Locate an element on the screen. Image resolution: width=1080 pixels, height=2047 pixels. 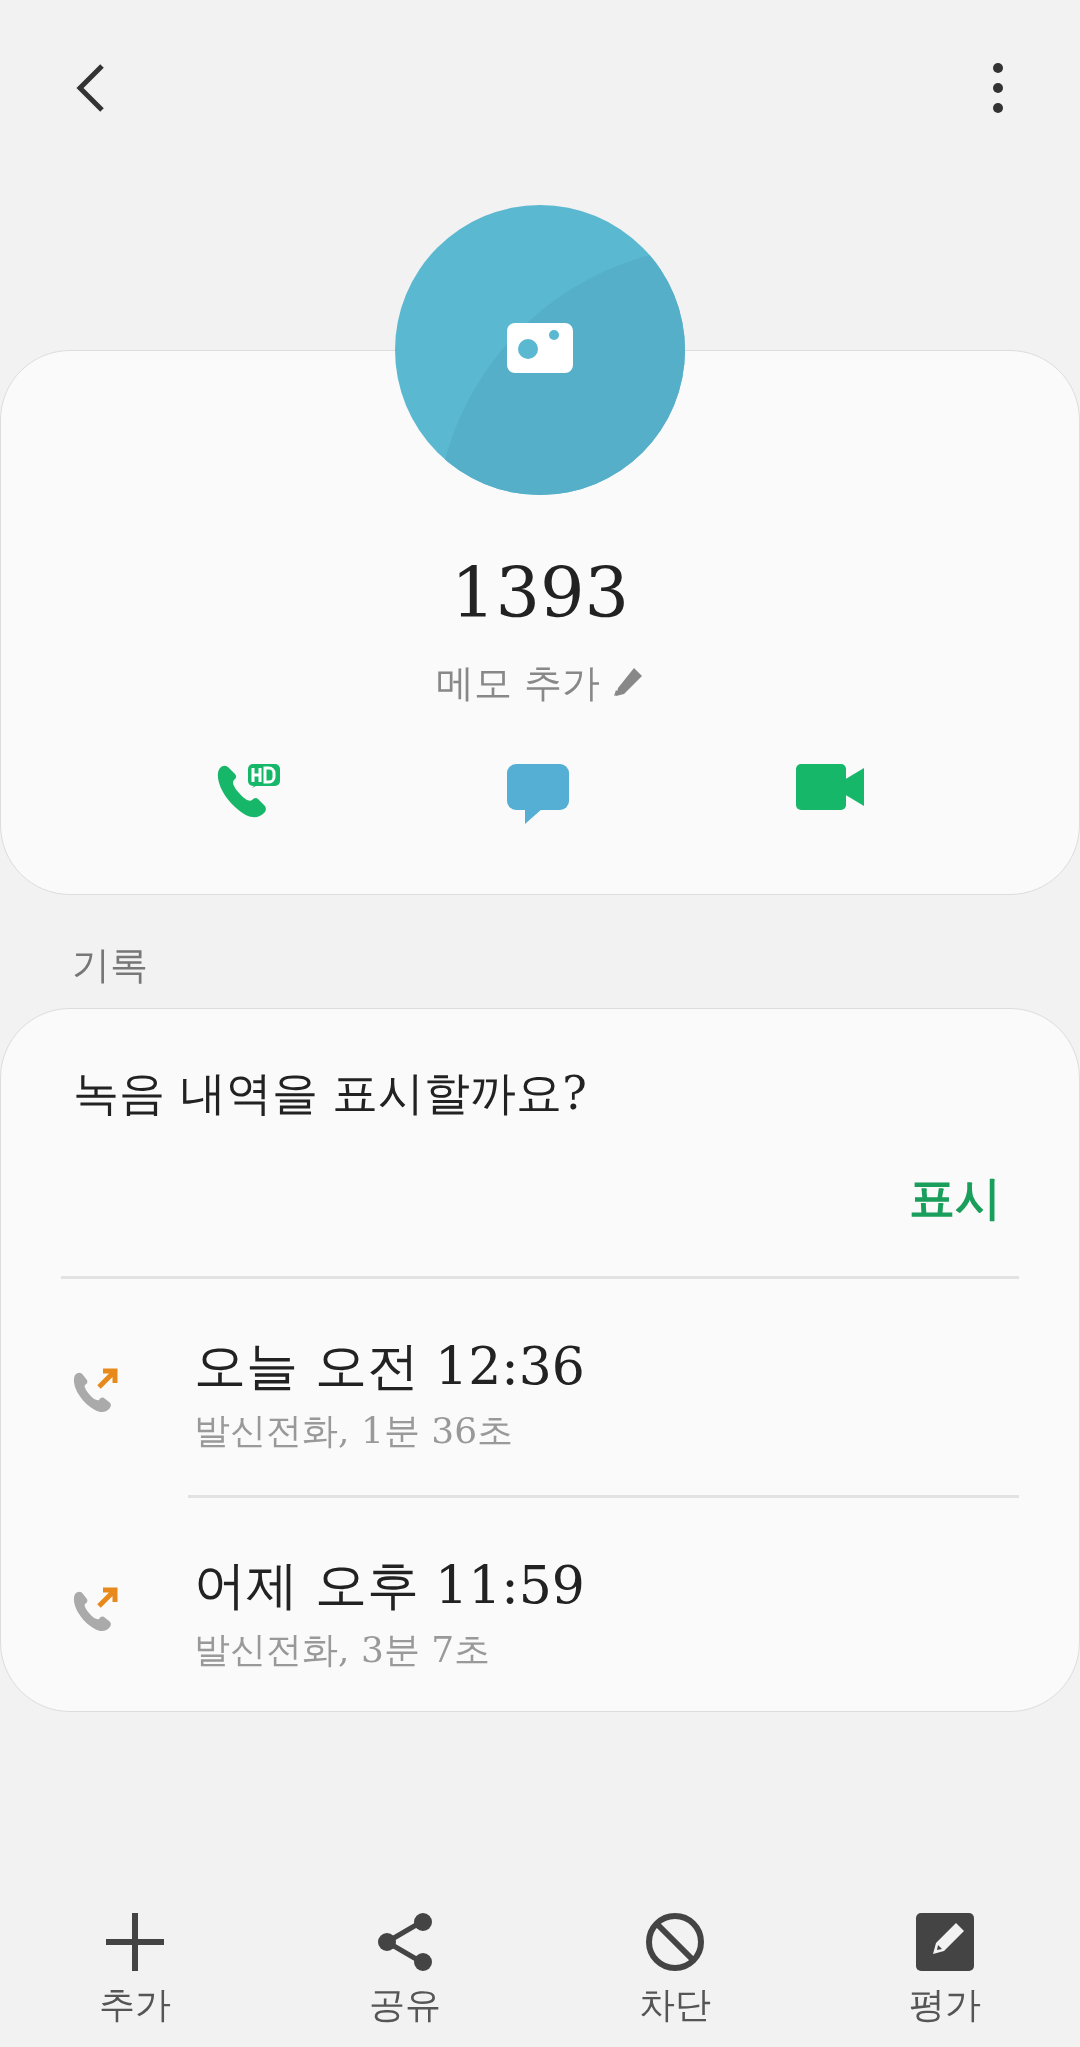
call-detail: 발신전화, 3분 7초 is located at coordinates (343, 1650).